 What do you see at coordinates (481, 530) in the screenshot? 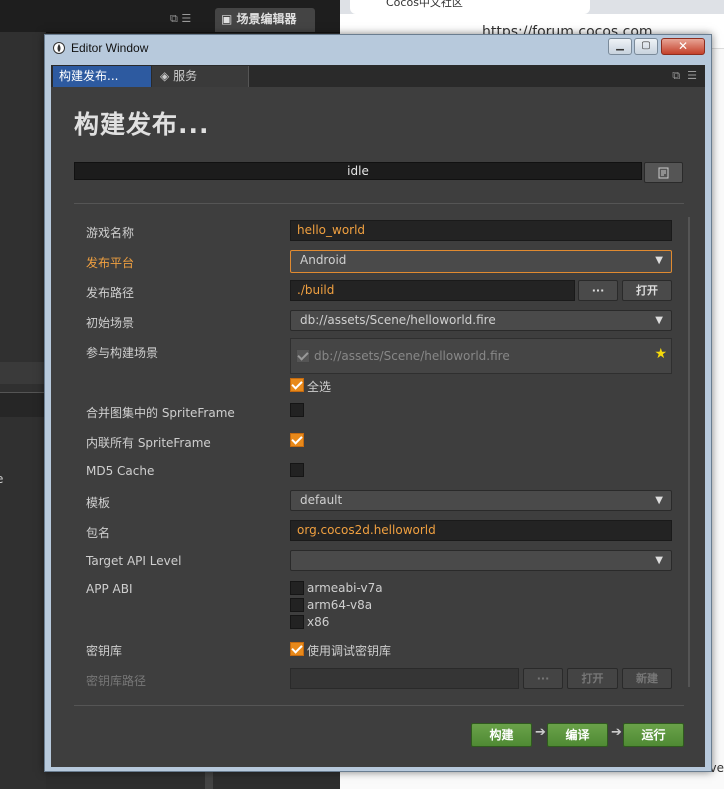
I see `package-name-input: org.cocos2d.helloworld` at bounding box center [481, 530].